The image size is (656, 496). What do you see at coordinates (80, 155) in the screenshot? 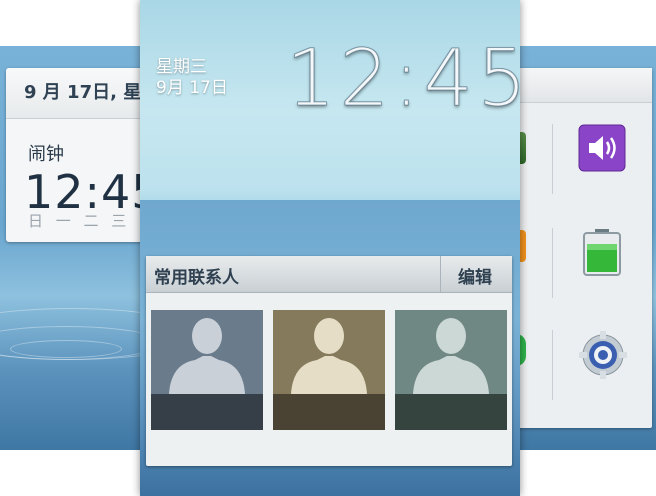
I see `alarm-clock-widget: 9 月 17日, 星 闹钟 12:45 日 一 二 三 四` at bounding box center [80, 155].